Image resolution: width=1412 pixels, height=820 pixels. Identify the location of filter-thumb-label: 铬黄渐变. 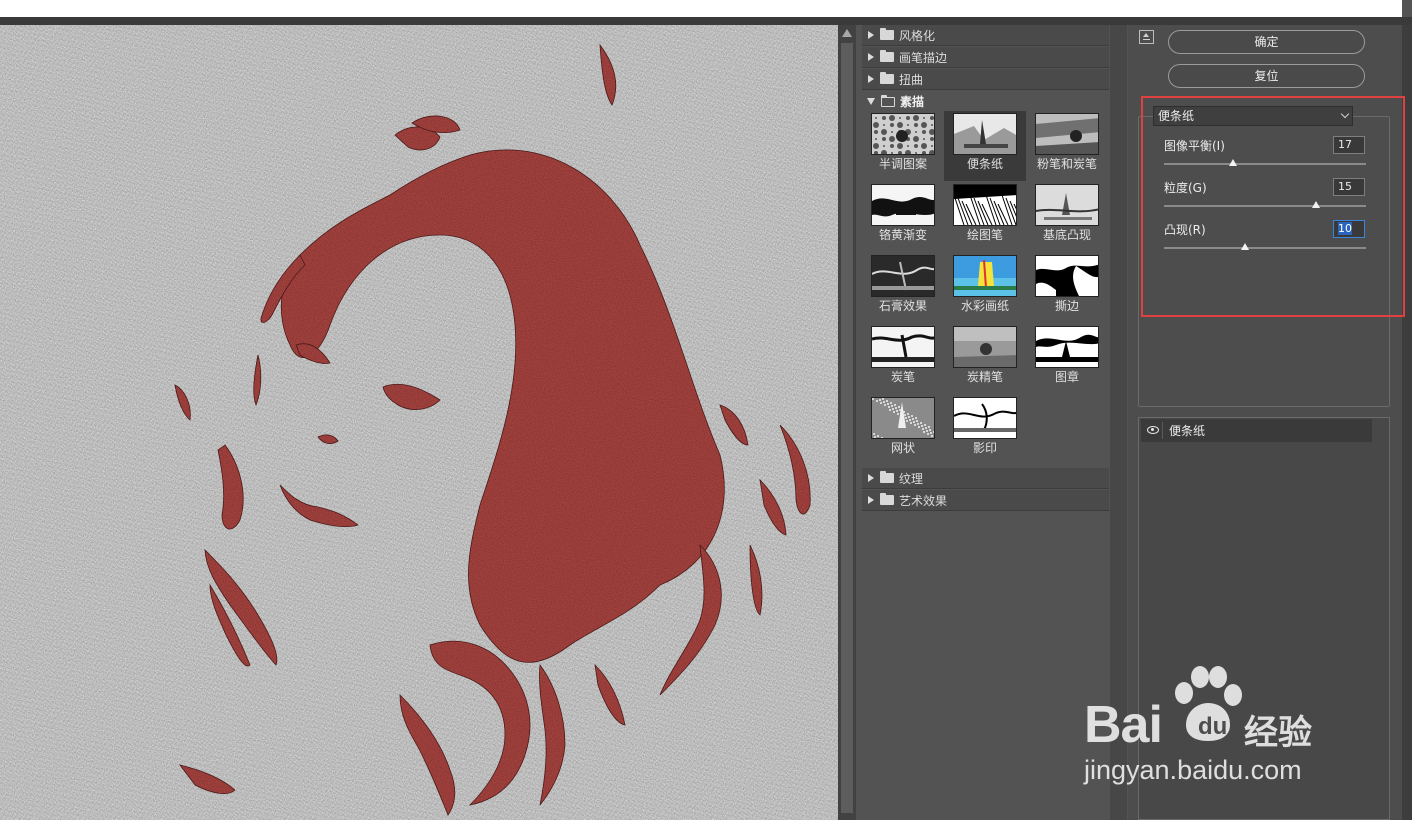
(902, 235).